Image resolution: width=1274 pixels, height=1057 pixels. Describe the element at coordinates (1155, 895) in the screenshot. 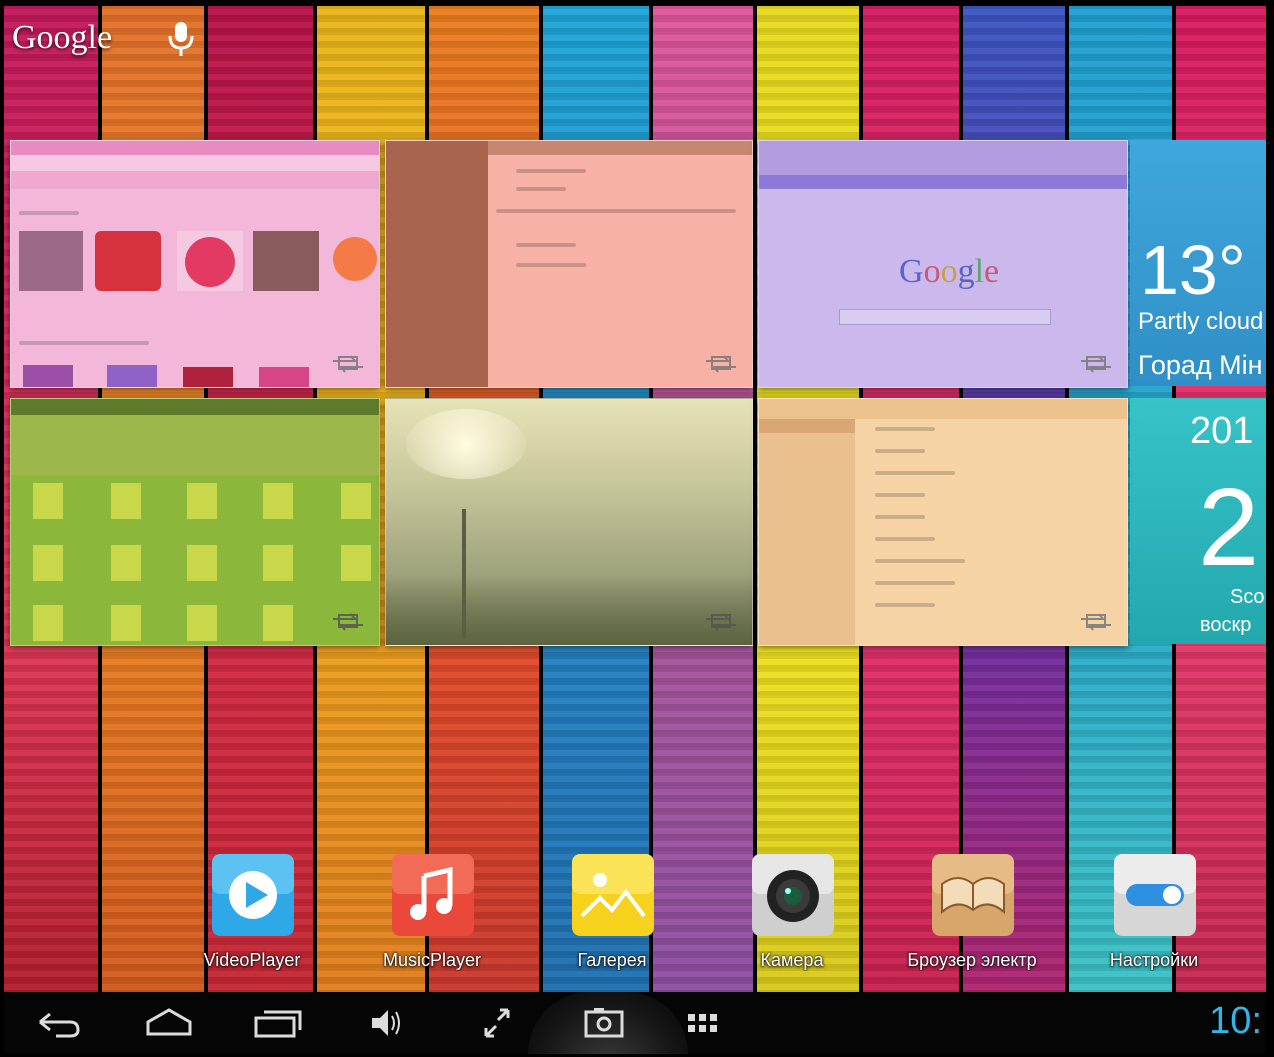

I see `settings-icon` at that location.